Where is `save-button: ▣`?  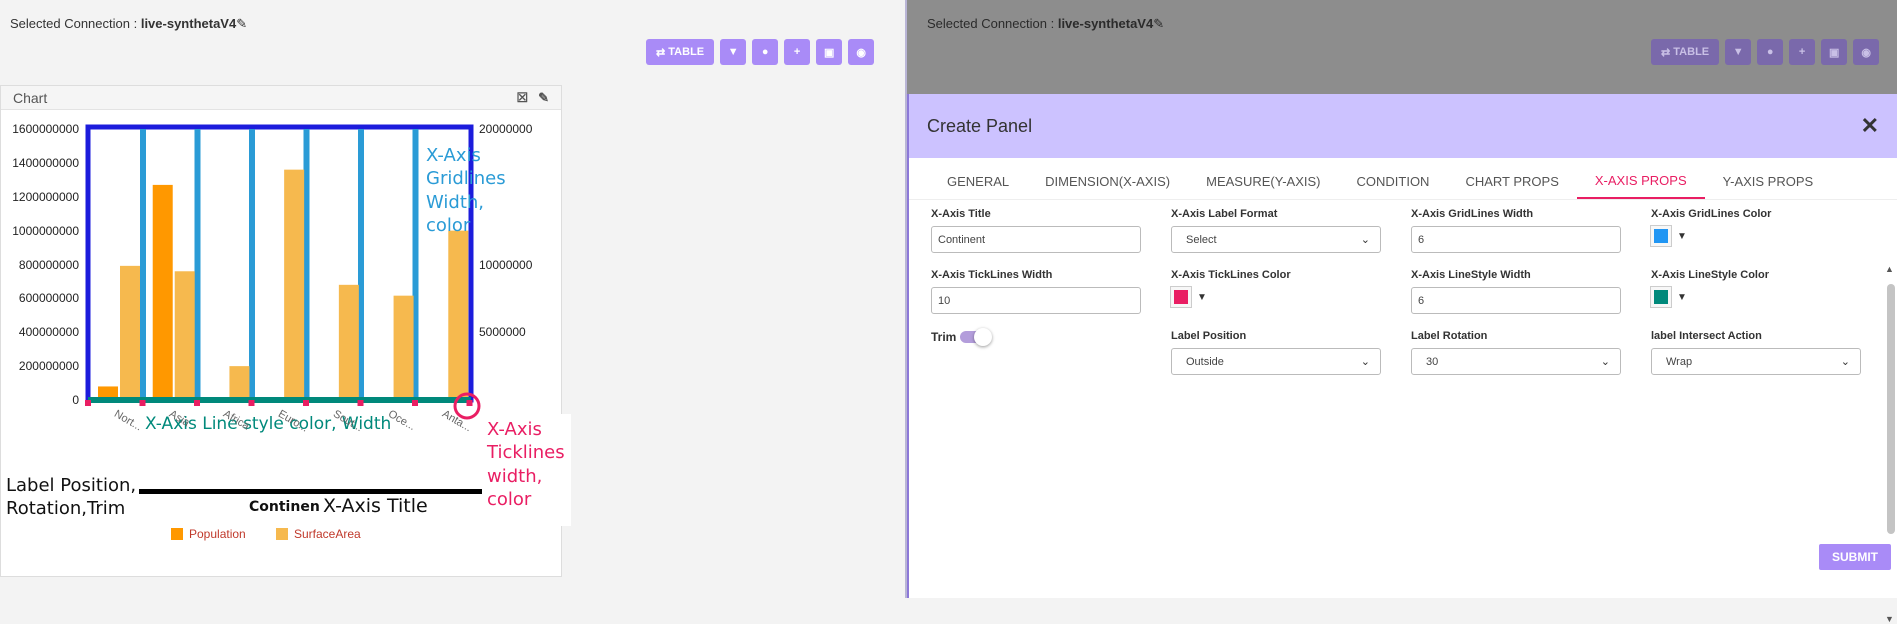
save-button: ▣ is located at coordinates (829, 52).